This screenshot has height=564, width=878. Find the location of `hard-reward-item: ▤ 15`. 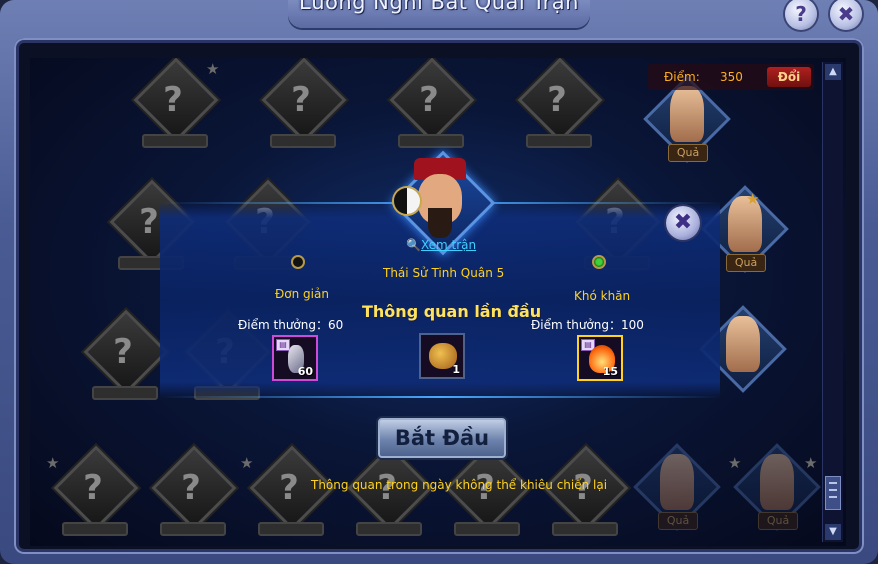

hard-reward-item: ▤ 15 is located at coordinates (600, 358).